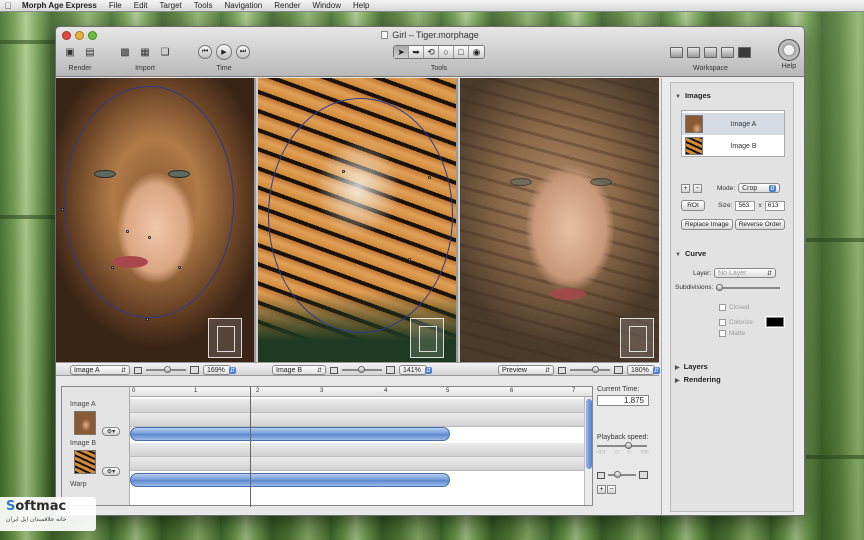 The width and height of the screenshot is (864, 540). What do you see at coordinates (70, 52) in the screenshot?
I see `render-movie-icon: ▣` at bounding box center [70, 52].